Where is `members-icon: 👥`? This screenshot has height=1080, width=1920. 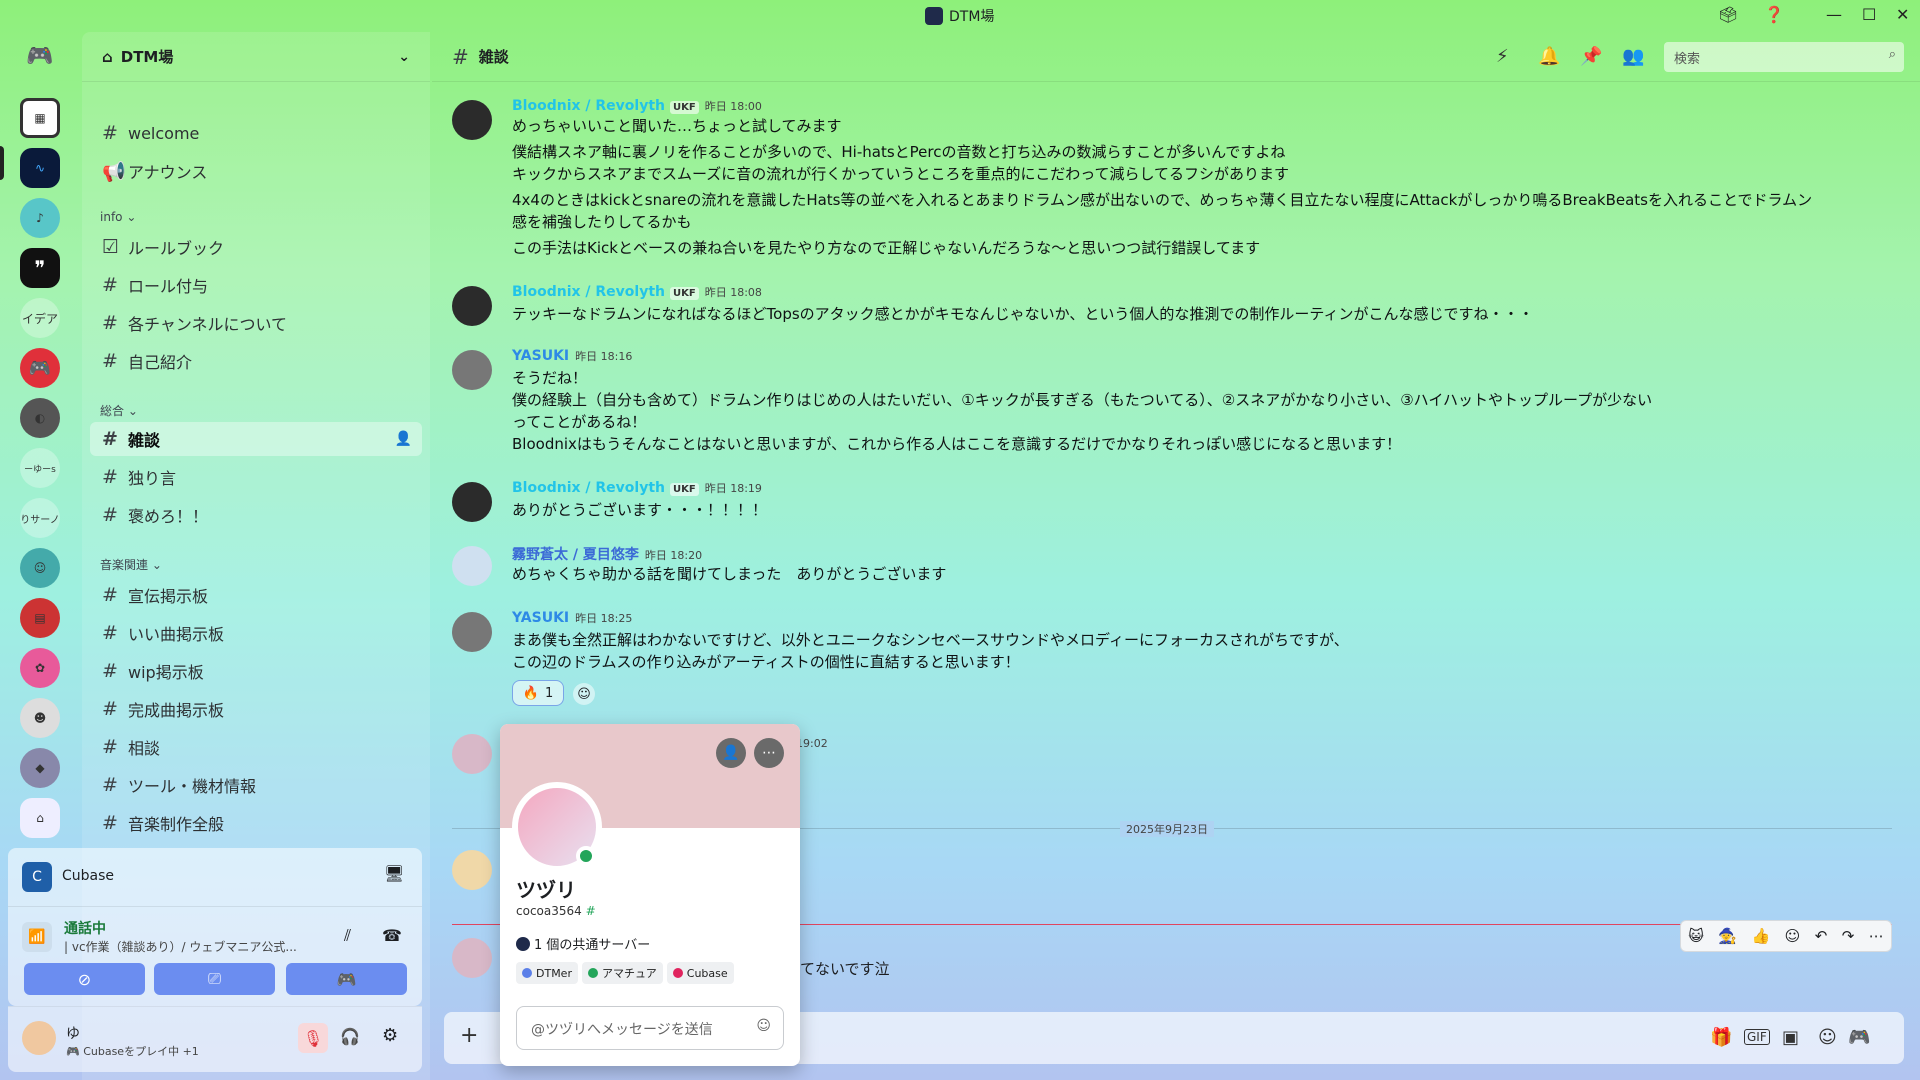 members-icon: 👥 is located at coordinates (1633, 56).